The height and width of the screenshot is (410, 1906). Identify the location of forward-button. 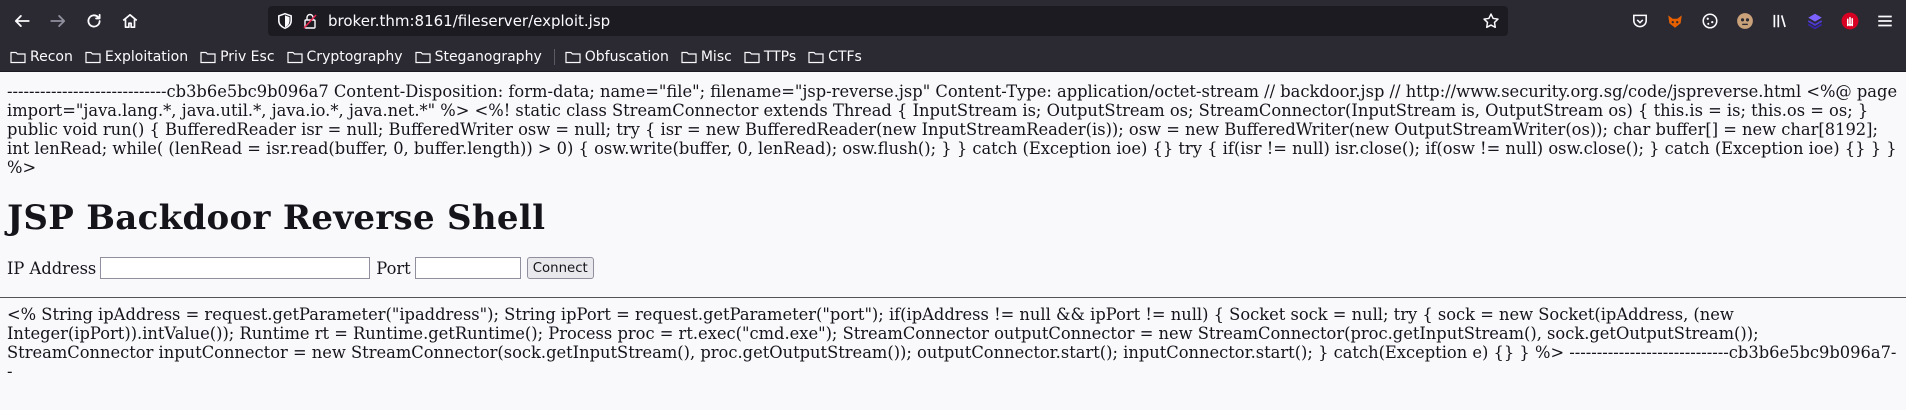
(58, 21).